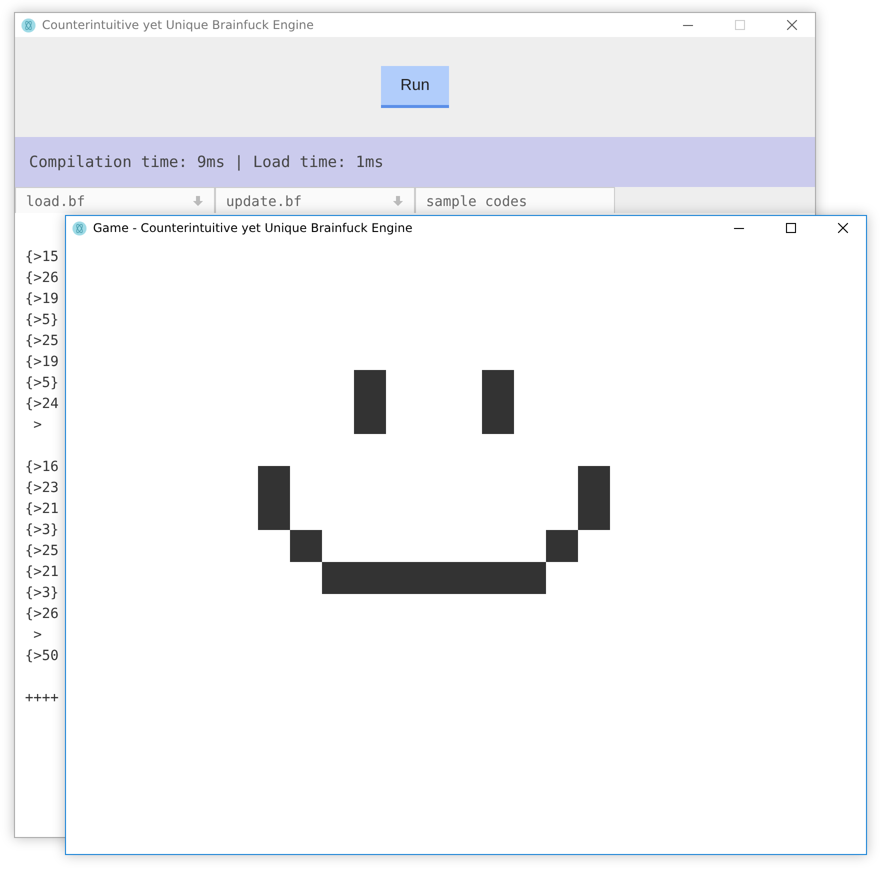 The image size is (886, 874). Describe the element at coordinates (42, 656) in the screenshot. I see `code-line: {>50` at that location.